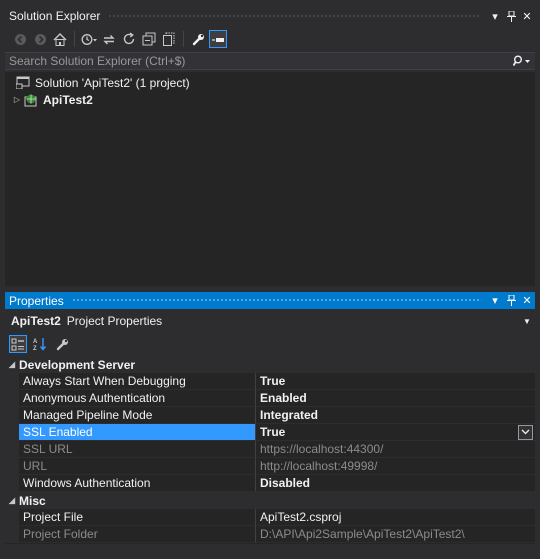  Describe the element at coordinates (55, 16) in the screenshot. I see `solution-explorer-title: Solution Explorer` at that location.